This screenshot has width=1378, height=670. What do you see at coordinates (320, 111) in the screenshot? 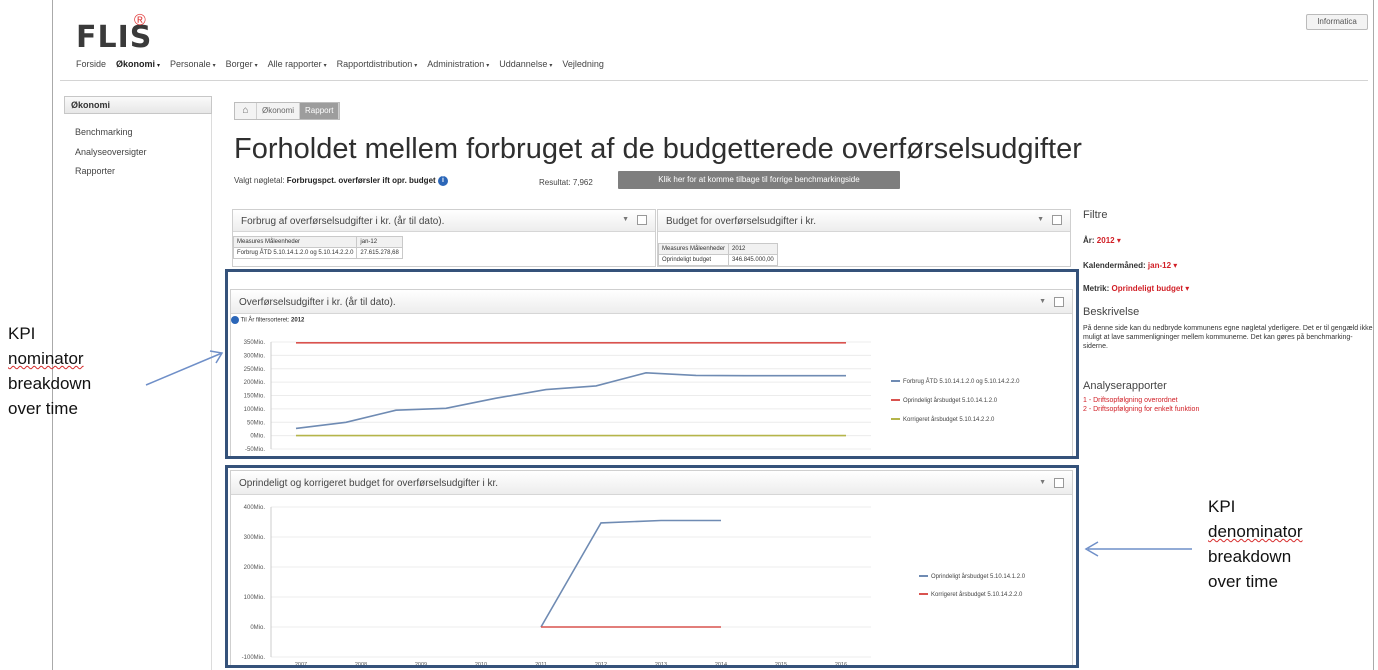
I see `breadcrumb-current: Rapport` at bounding box center [320, 111].